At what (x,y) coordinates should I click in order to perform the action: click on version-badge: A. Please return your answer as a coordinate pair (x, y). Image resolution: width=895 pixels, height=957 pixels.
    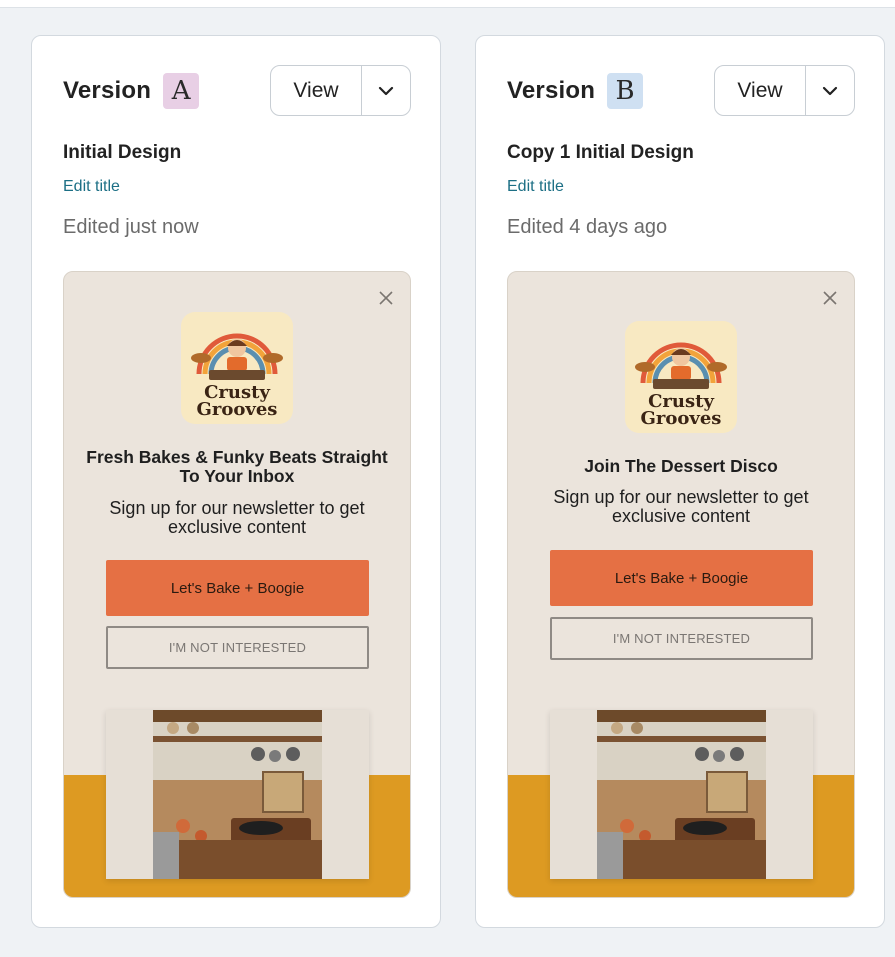
    Looking at the image, I should click on (181, 91).